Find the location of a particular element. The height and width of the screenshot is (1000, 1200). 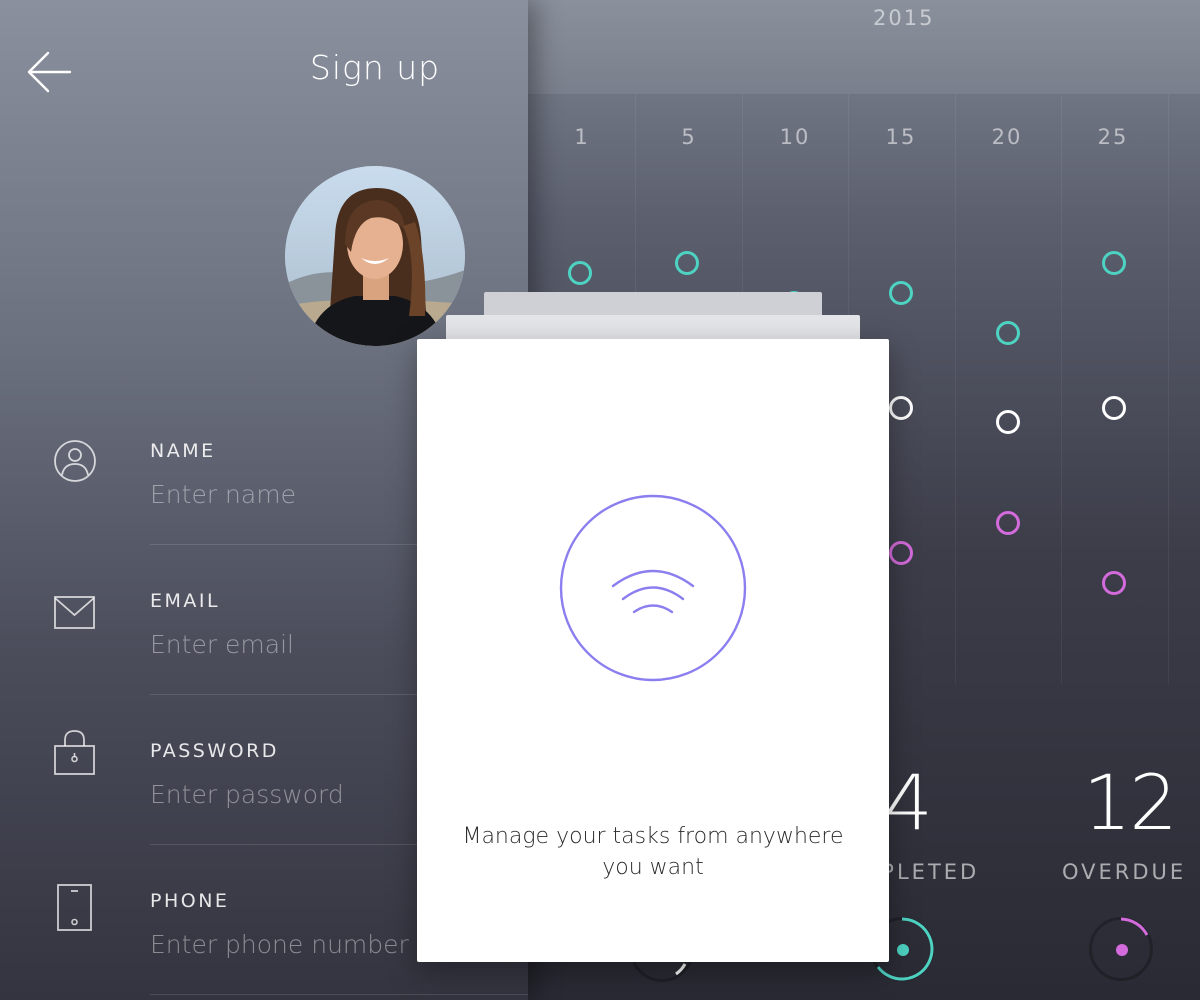

email-label: EMAIL is located at coordinates (185, 601).